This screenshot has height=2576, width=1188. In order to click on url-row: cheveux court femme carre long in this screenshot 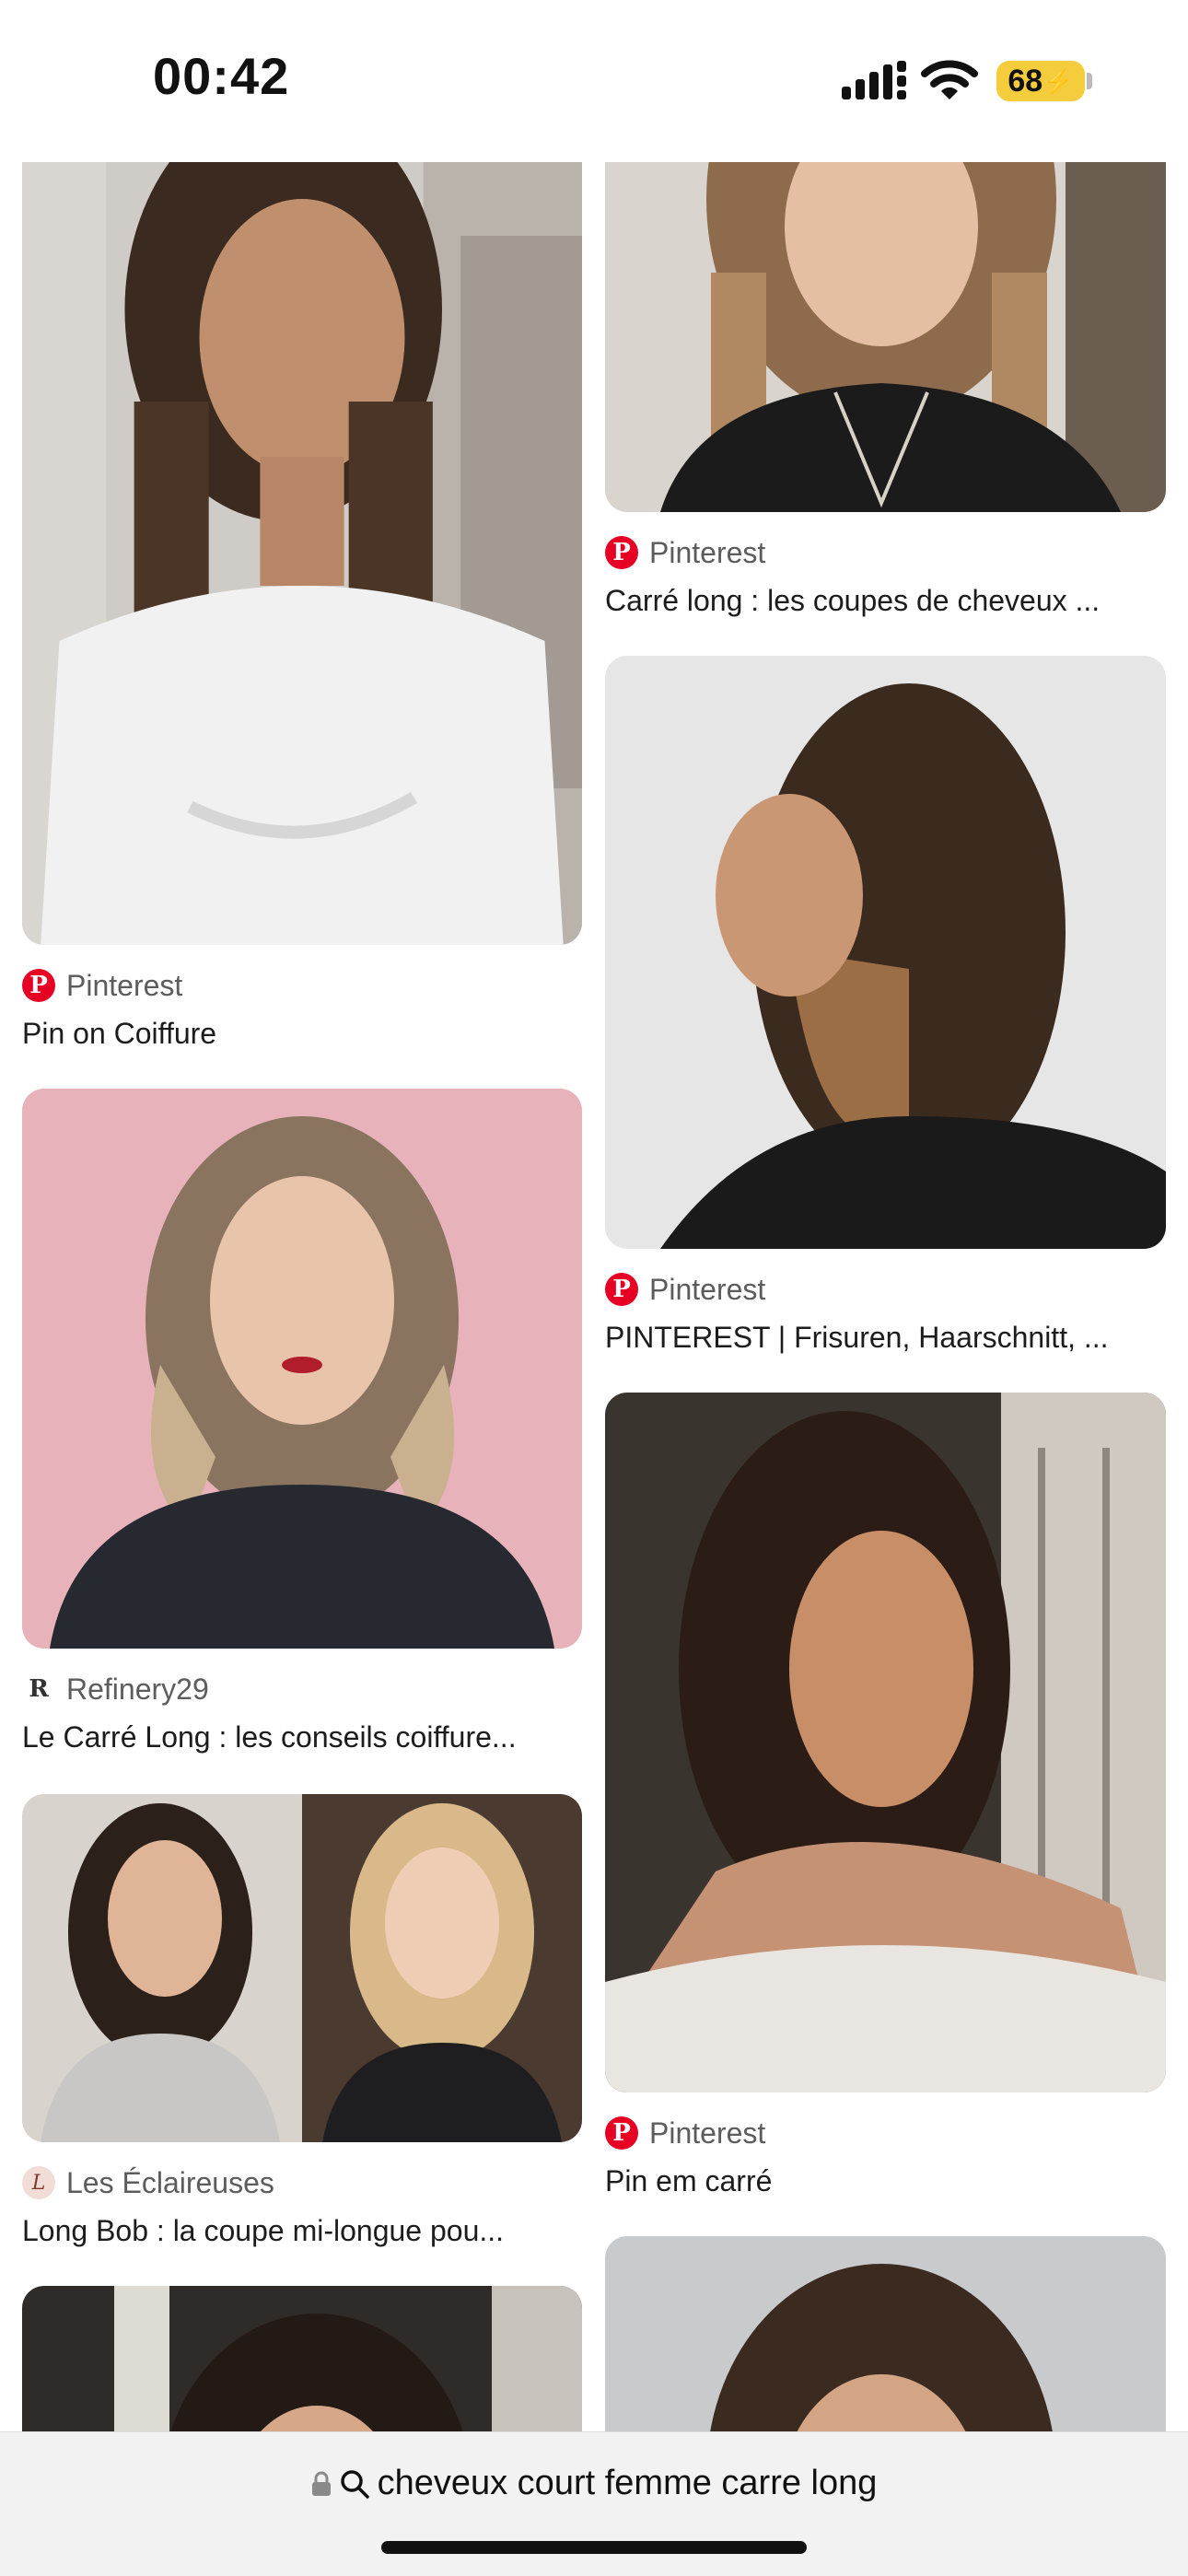, I will do `click(594, 2483)`.